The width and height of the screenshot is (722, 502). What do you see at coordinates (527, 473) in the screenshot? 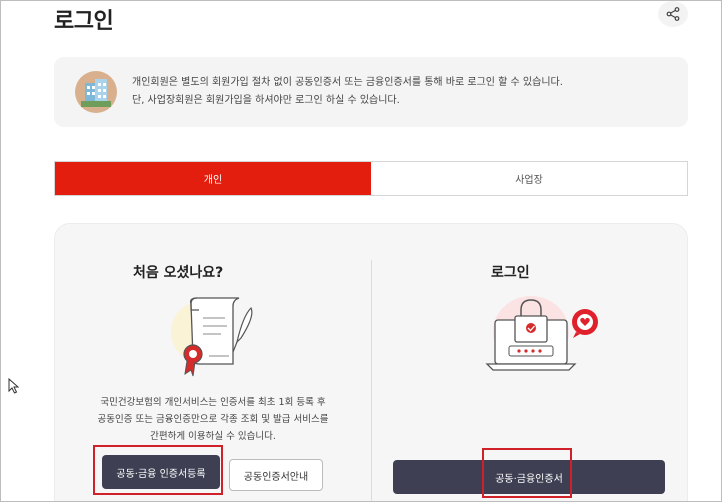
I see `highlight-login-button` at bounding box center [527, 473].